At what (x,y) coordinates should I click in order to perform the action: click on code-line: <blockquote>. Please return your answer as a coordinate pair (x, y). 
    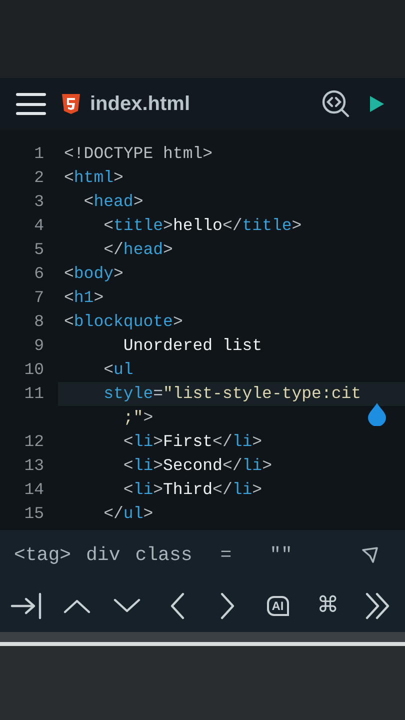
    Looking at the image, I should click on (123, 322).